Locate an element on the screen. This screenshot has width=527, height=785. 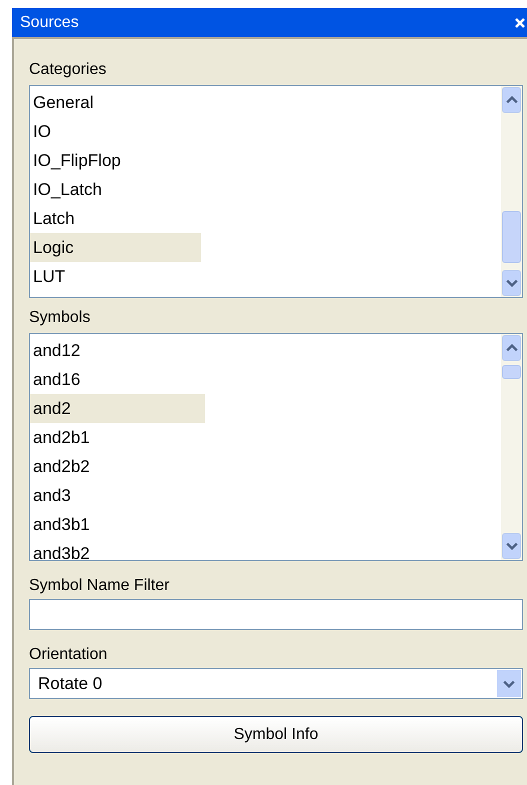
list-item: IO_Latch is located at coordinates (115, 189).